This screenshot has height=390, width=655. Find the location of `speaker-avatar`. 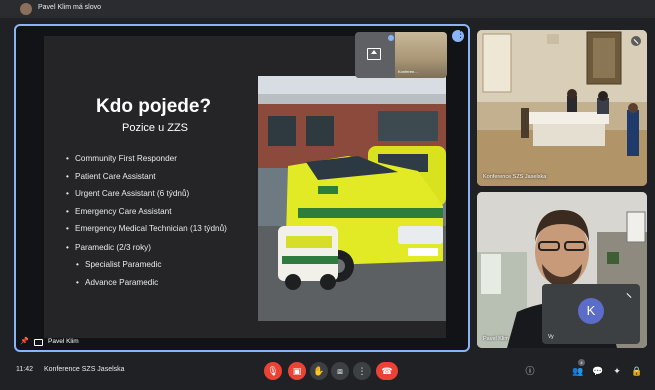

speaker-avatar is located at coordinates (26, 9).